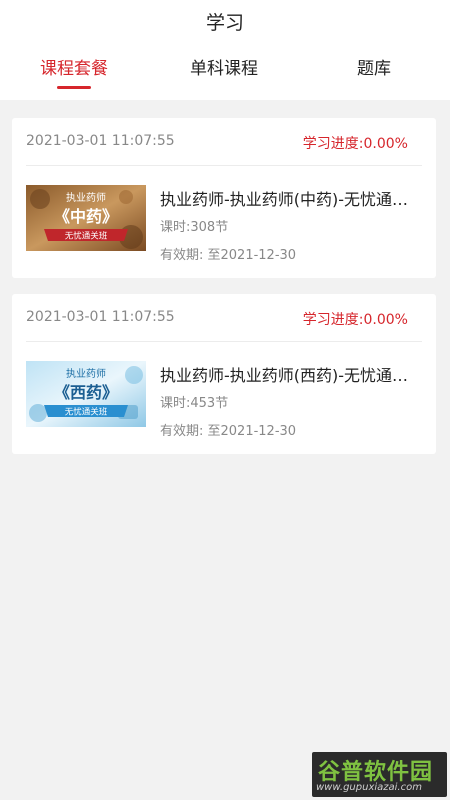  I want to click on active-tab-indicator, so click(74, 87).